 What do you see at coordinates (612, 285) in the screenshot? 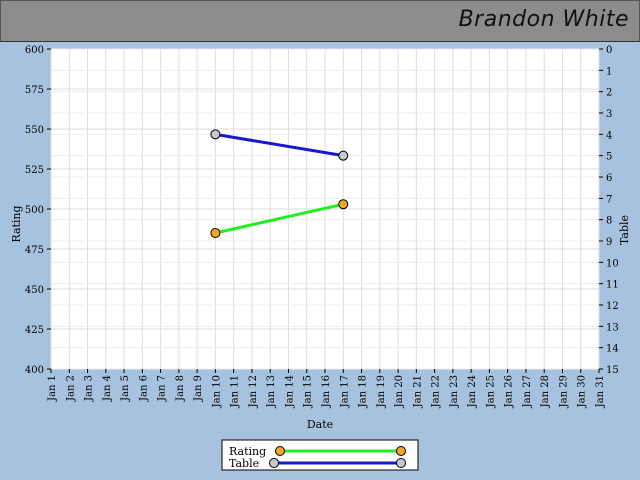
I see `right-tick-label: 11` at bounding box center [612, 285].